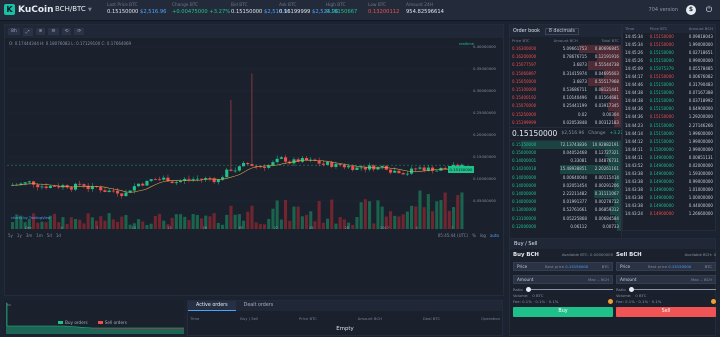  I want to click on tab-active-orders: Active orders, so click(212, 306).